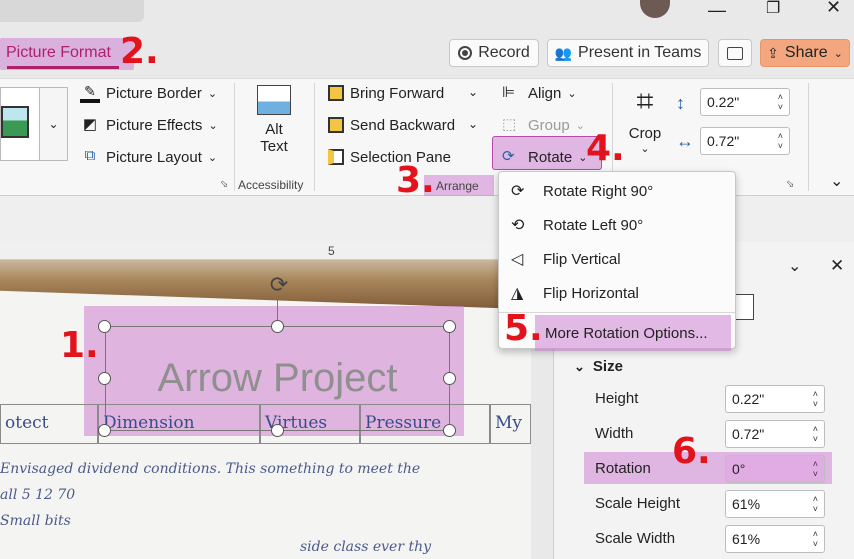 This screenshot has height=559, width=854. I want to click on group-icon: ⬚, so click(509, 124).